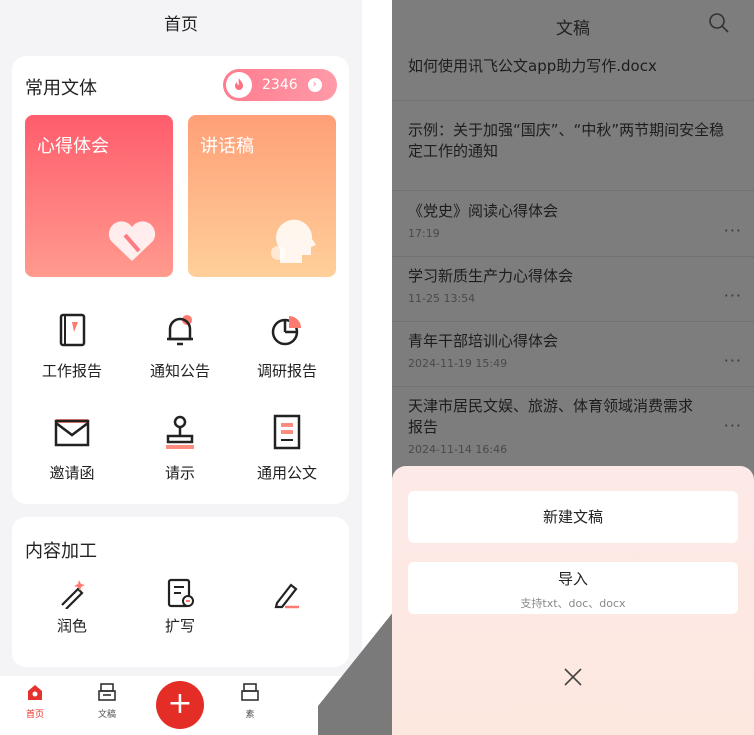 This screenshot has height=735, width=754. What do you see at coordinates (287, 432) in the screenshot?
I see `document-icon` at bounding box center [287, 432].